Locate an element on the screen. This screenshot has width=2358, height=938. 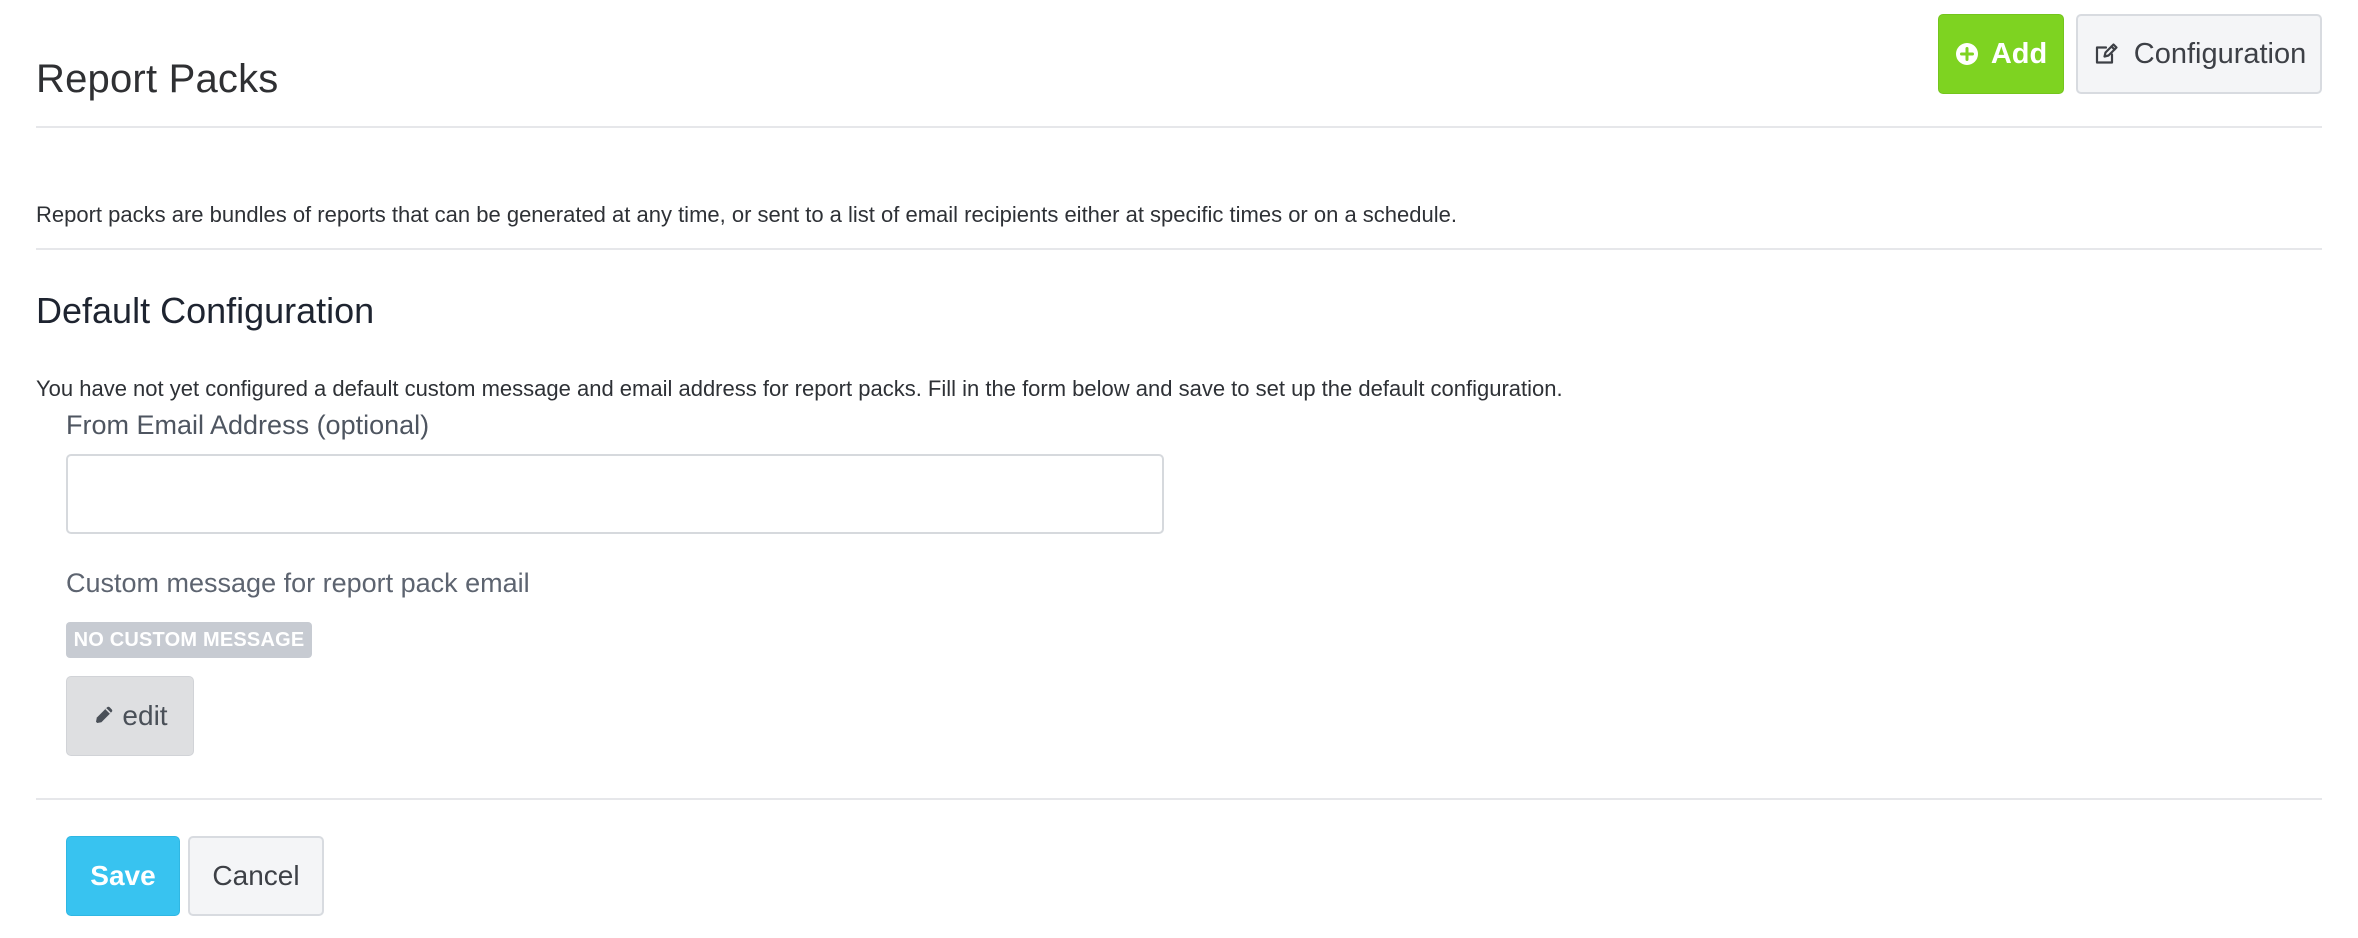
edit-custom-message-button: edit is located at coordinates (130, 716).